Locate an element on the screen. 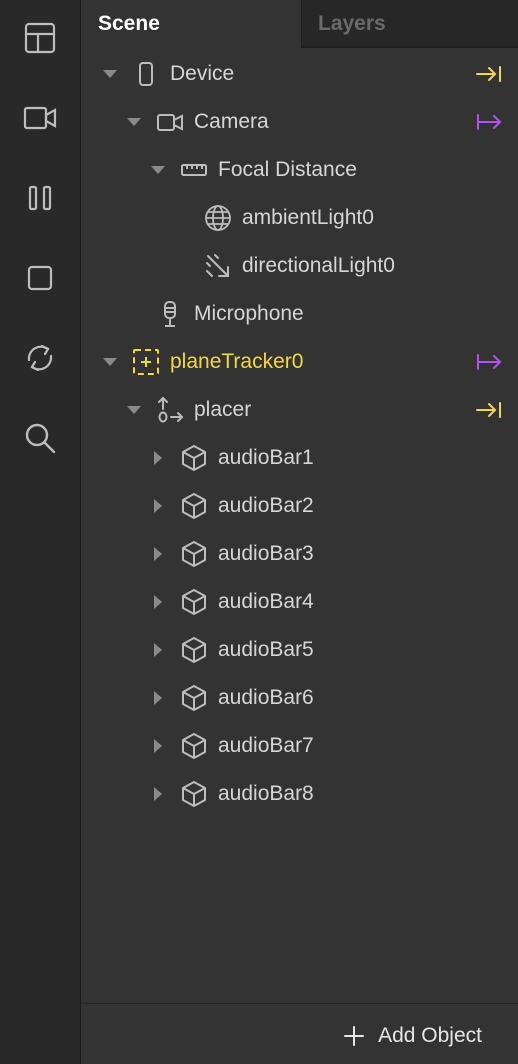  camera-icon is located at coordinates (170, 122).